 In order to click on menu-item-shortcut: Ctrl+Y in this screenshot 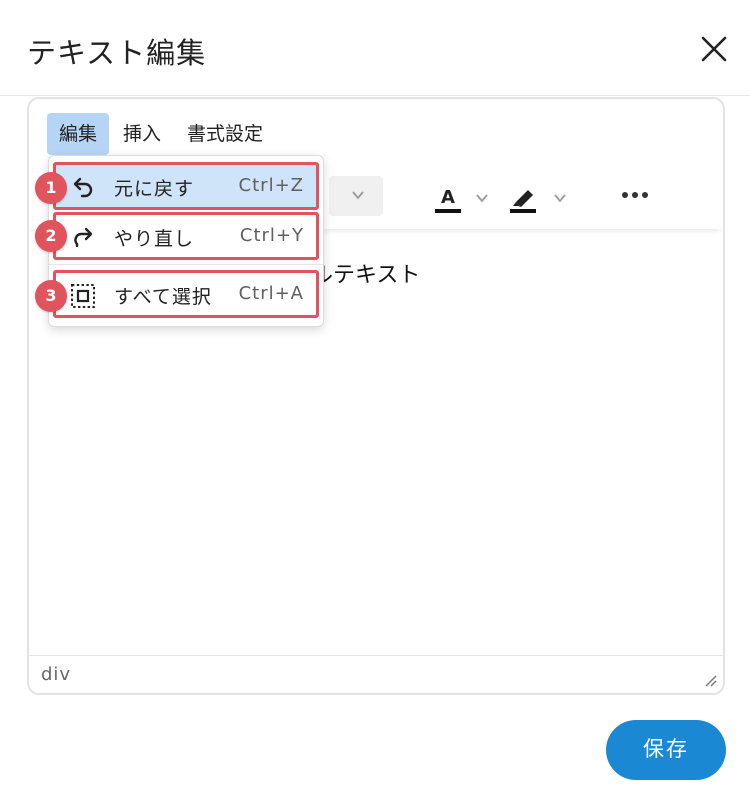, I will do `click(271, 235)`.